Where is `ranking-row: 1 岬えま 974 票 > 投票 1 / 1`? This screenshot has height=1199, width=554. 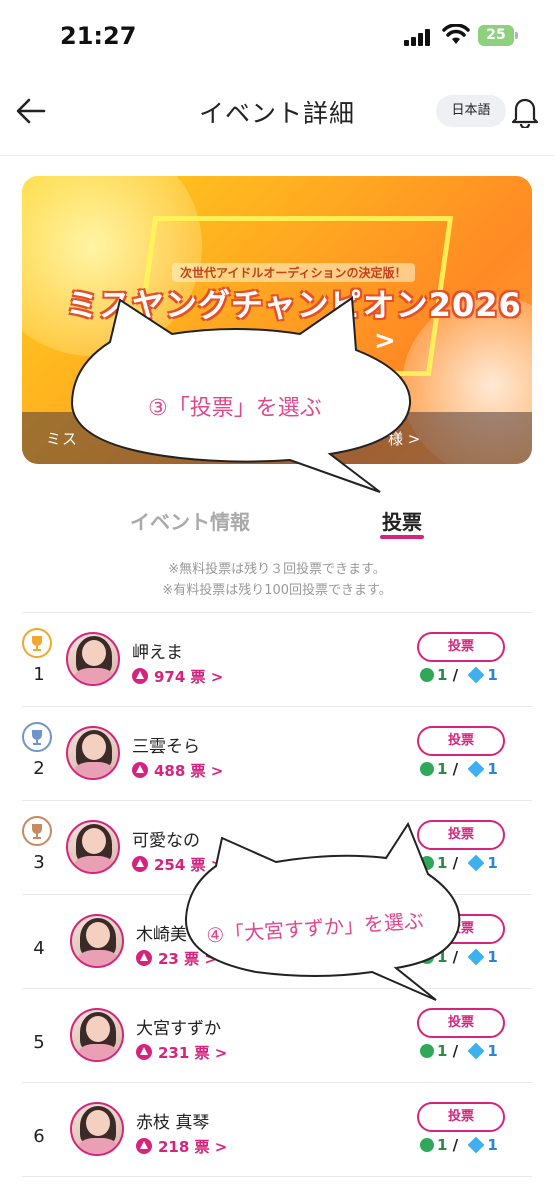 ranking-row: 1 岬えま 974 票 > 投票 1 / 1 is located at coordinates (277, 671).